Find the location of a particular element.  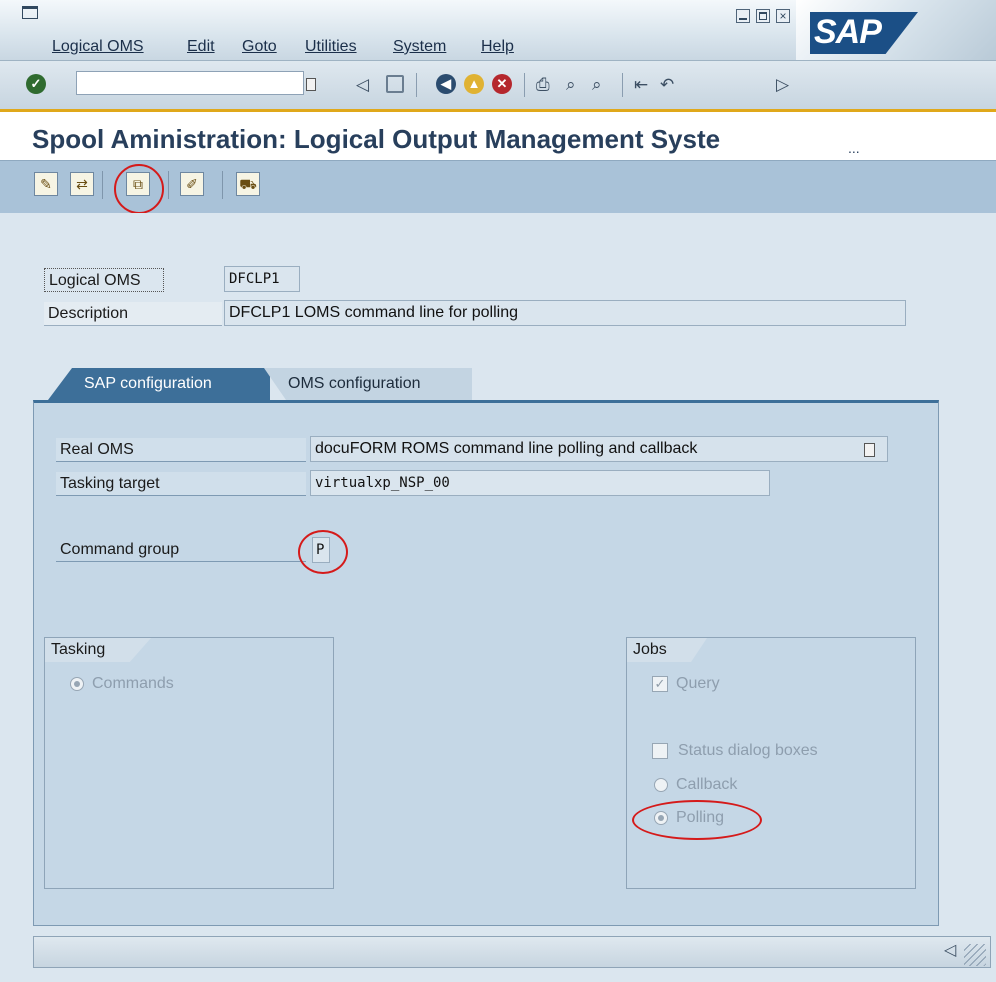

minimize-icon is located at coordinates (743, 16).